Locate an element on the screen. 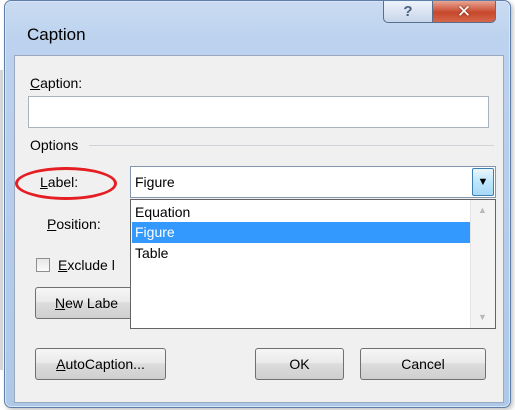  ok-button: OK is located at coordinates (299, 364).